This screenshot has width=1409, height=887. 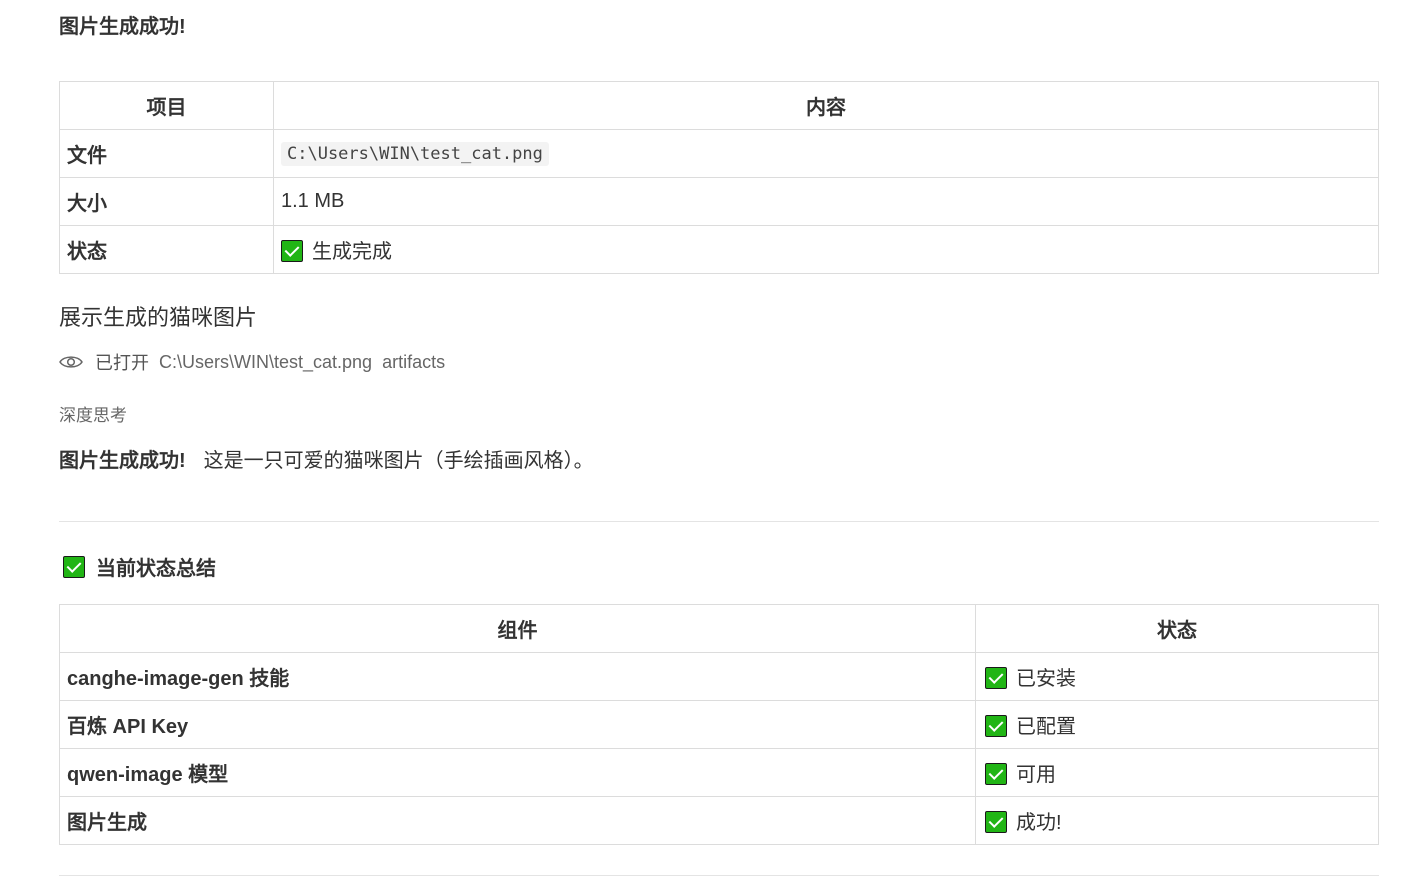 I want to click on status-cell: 已配置, so click(x=1177, y=724).